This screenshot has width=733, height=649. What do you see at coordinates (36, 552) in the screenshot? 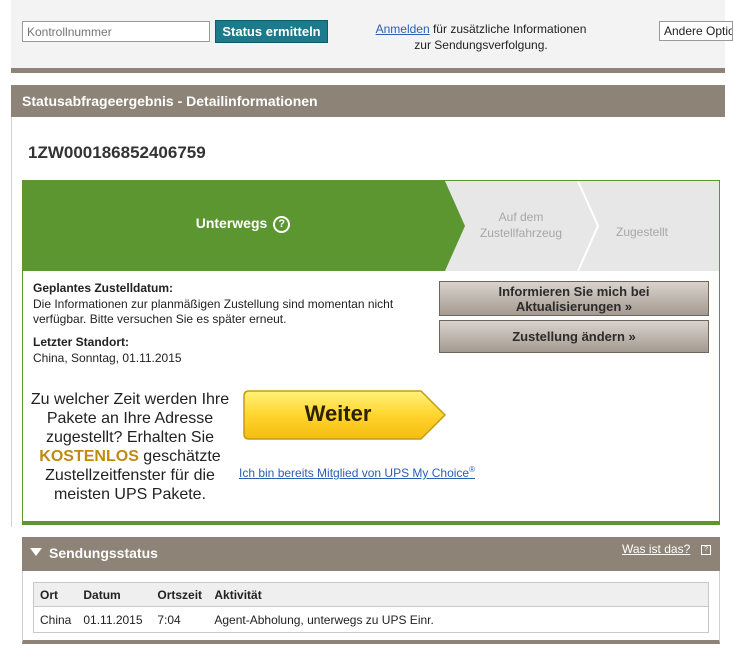
I see `collapse-caret-icon` at bounding box center [36, 552].